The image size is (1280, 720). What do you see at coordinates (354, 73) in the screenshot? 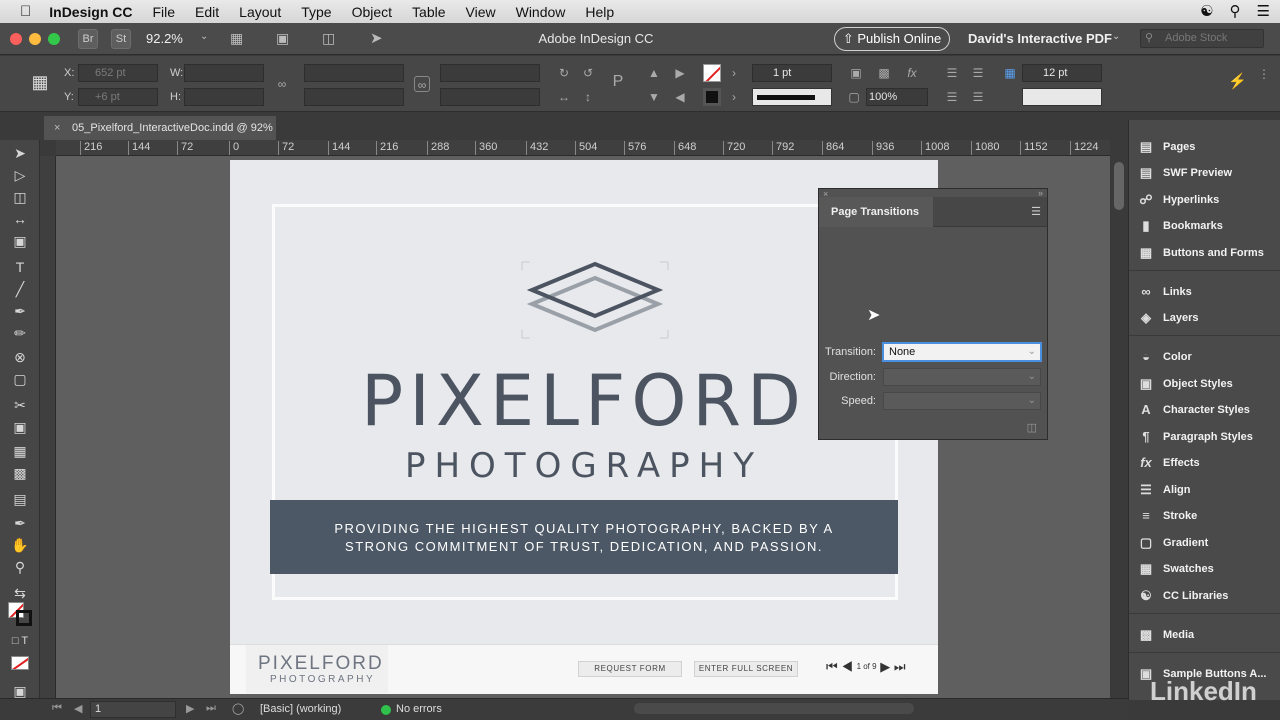
I see `scale-x-field` at bounding box center [354, 73].